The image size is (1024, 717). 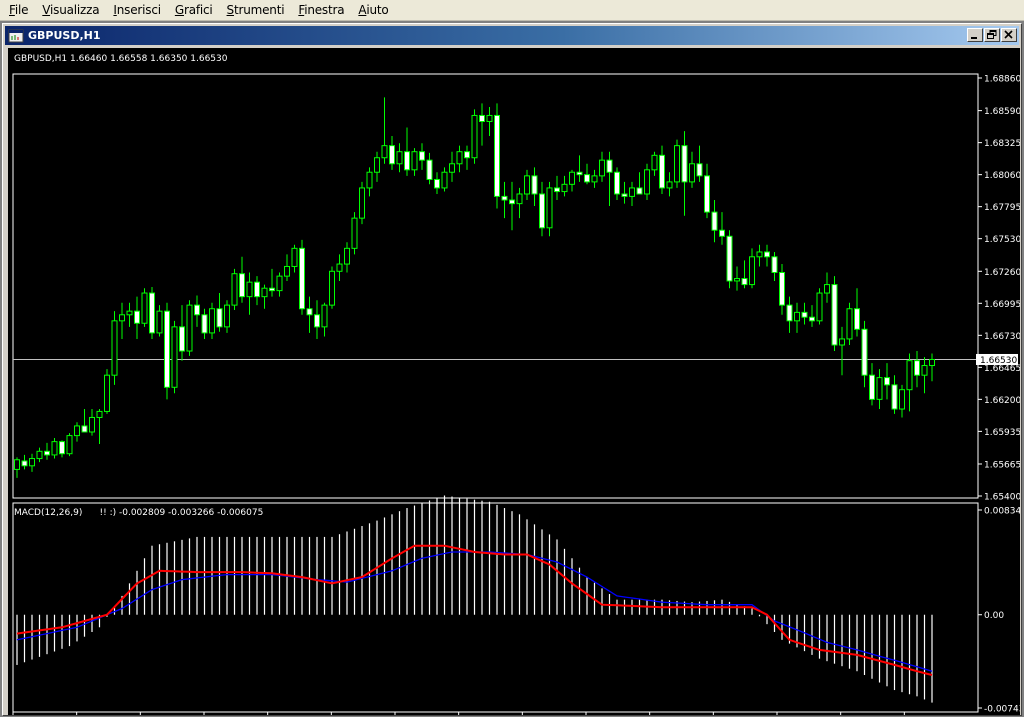 What do you see at coordinates (1002, 305) in the screenshot?
I see `price-tick-label: 1.66995` at bounding box center [1002, 305].